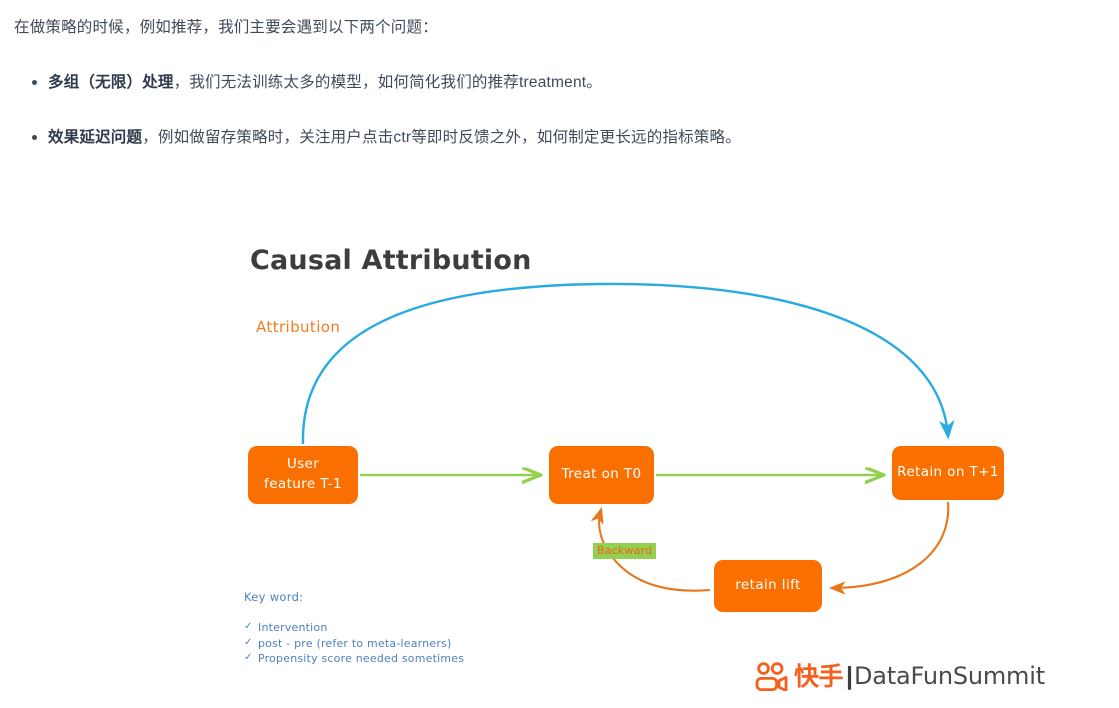  I want to click on node-label: User feature T-1, so click(303, 474).